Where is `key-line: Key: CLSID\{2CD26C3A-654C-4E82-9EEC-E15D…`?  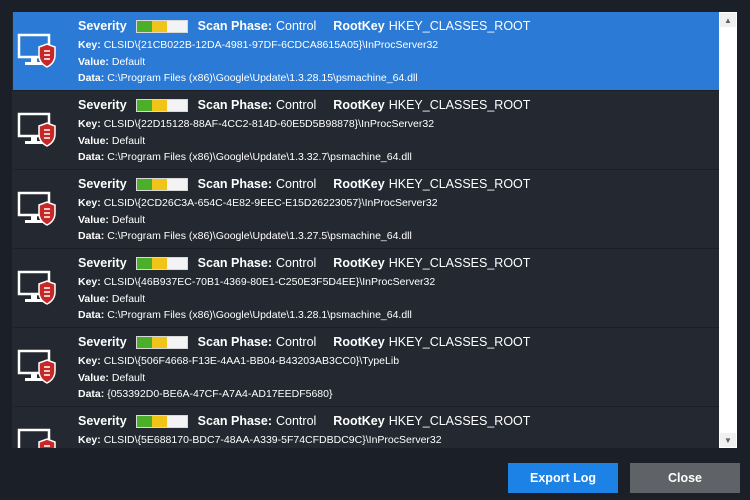 key-line: Key: CLSID\{2CD26C3A-654C-4E82-9EEC-E15D… is located at coordinates (258, 203).